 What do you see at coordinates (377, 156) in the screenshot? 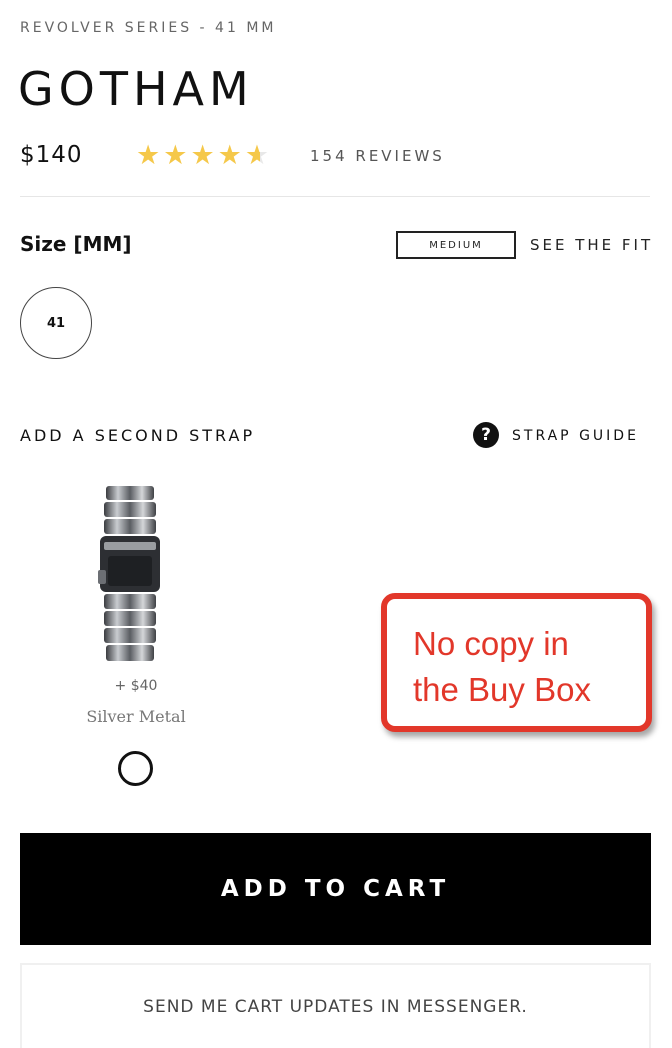
I see `reviews-link: 154 REVIEWS` at bounding box center [377, 156].